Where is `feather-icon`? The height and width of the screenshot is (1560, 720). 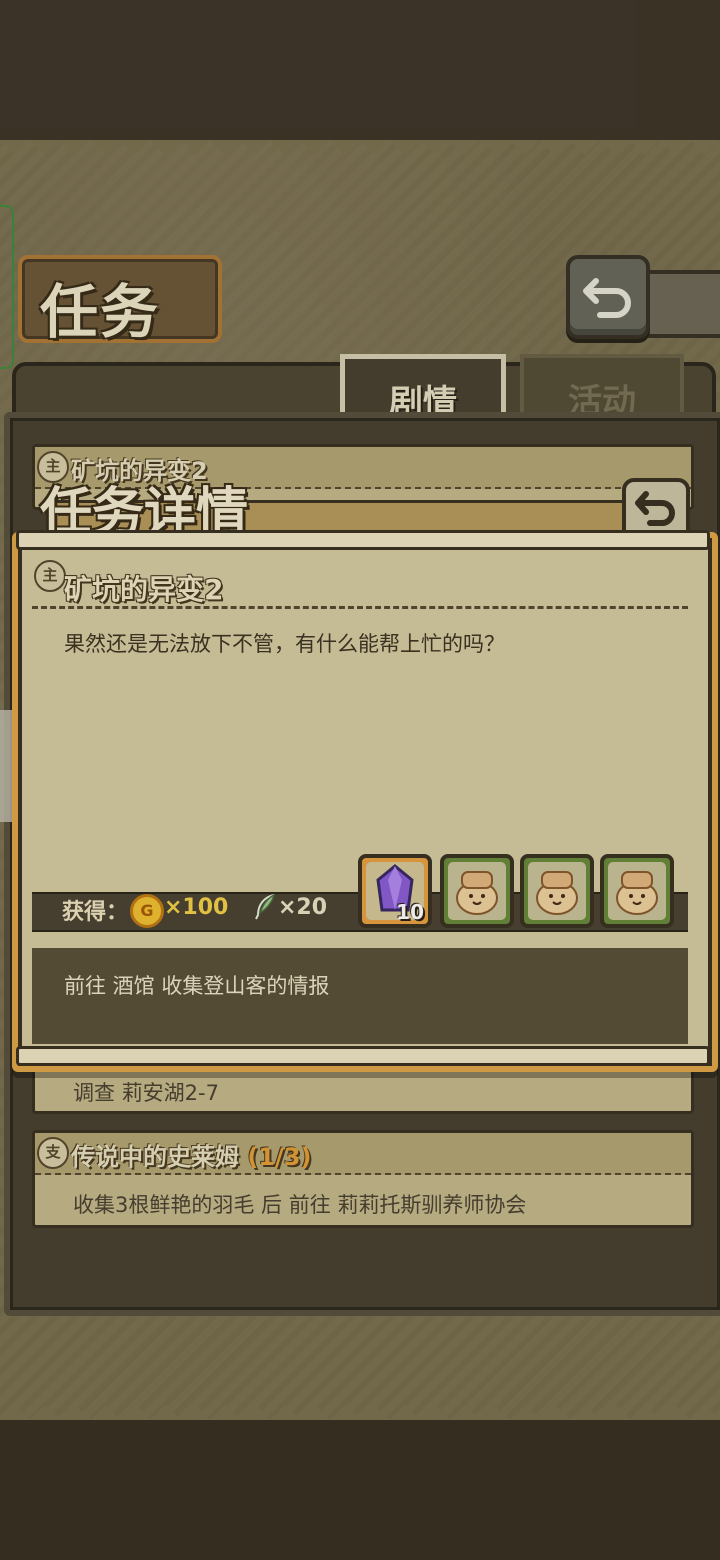 feather-icon is located at coordinates (265, 906).